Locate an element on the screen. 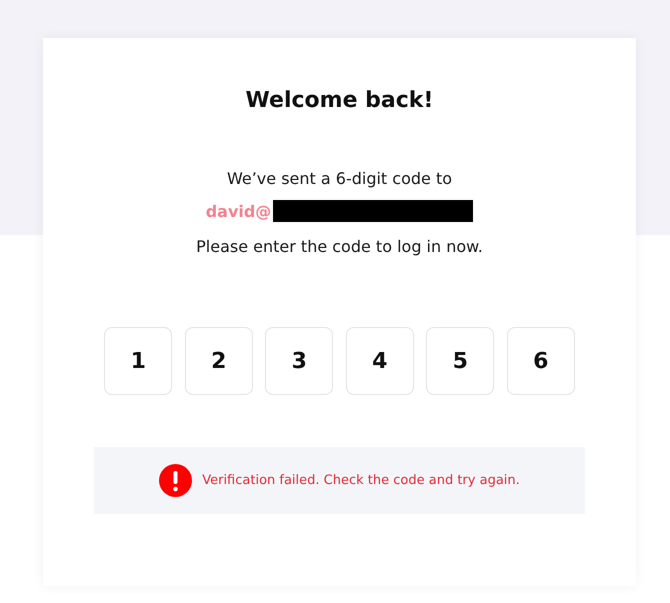 This screenshot has height=603, width=670. code-digit-field: 3 is located at coordinates (299, 361).